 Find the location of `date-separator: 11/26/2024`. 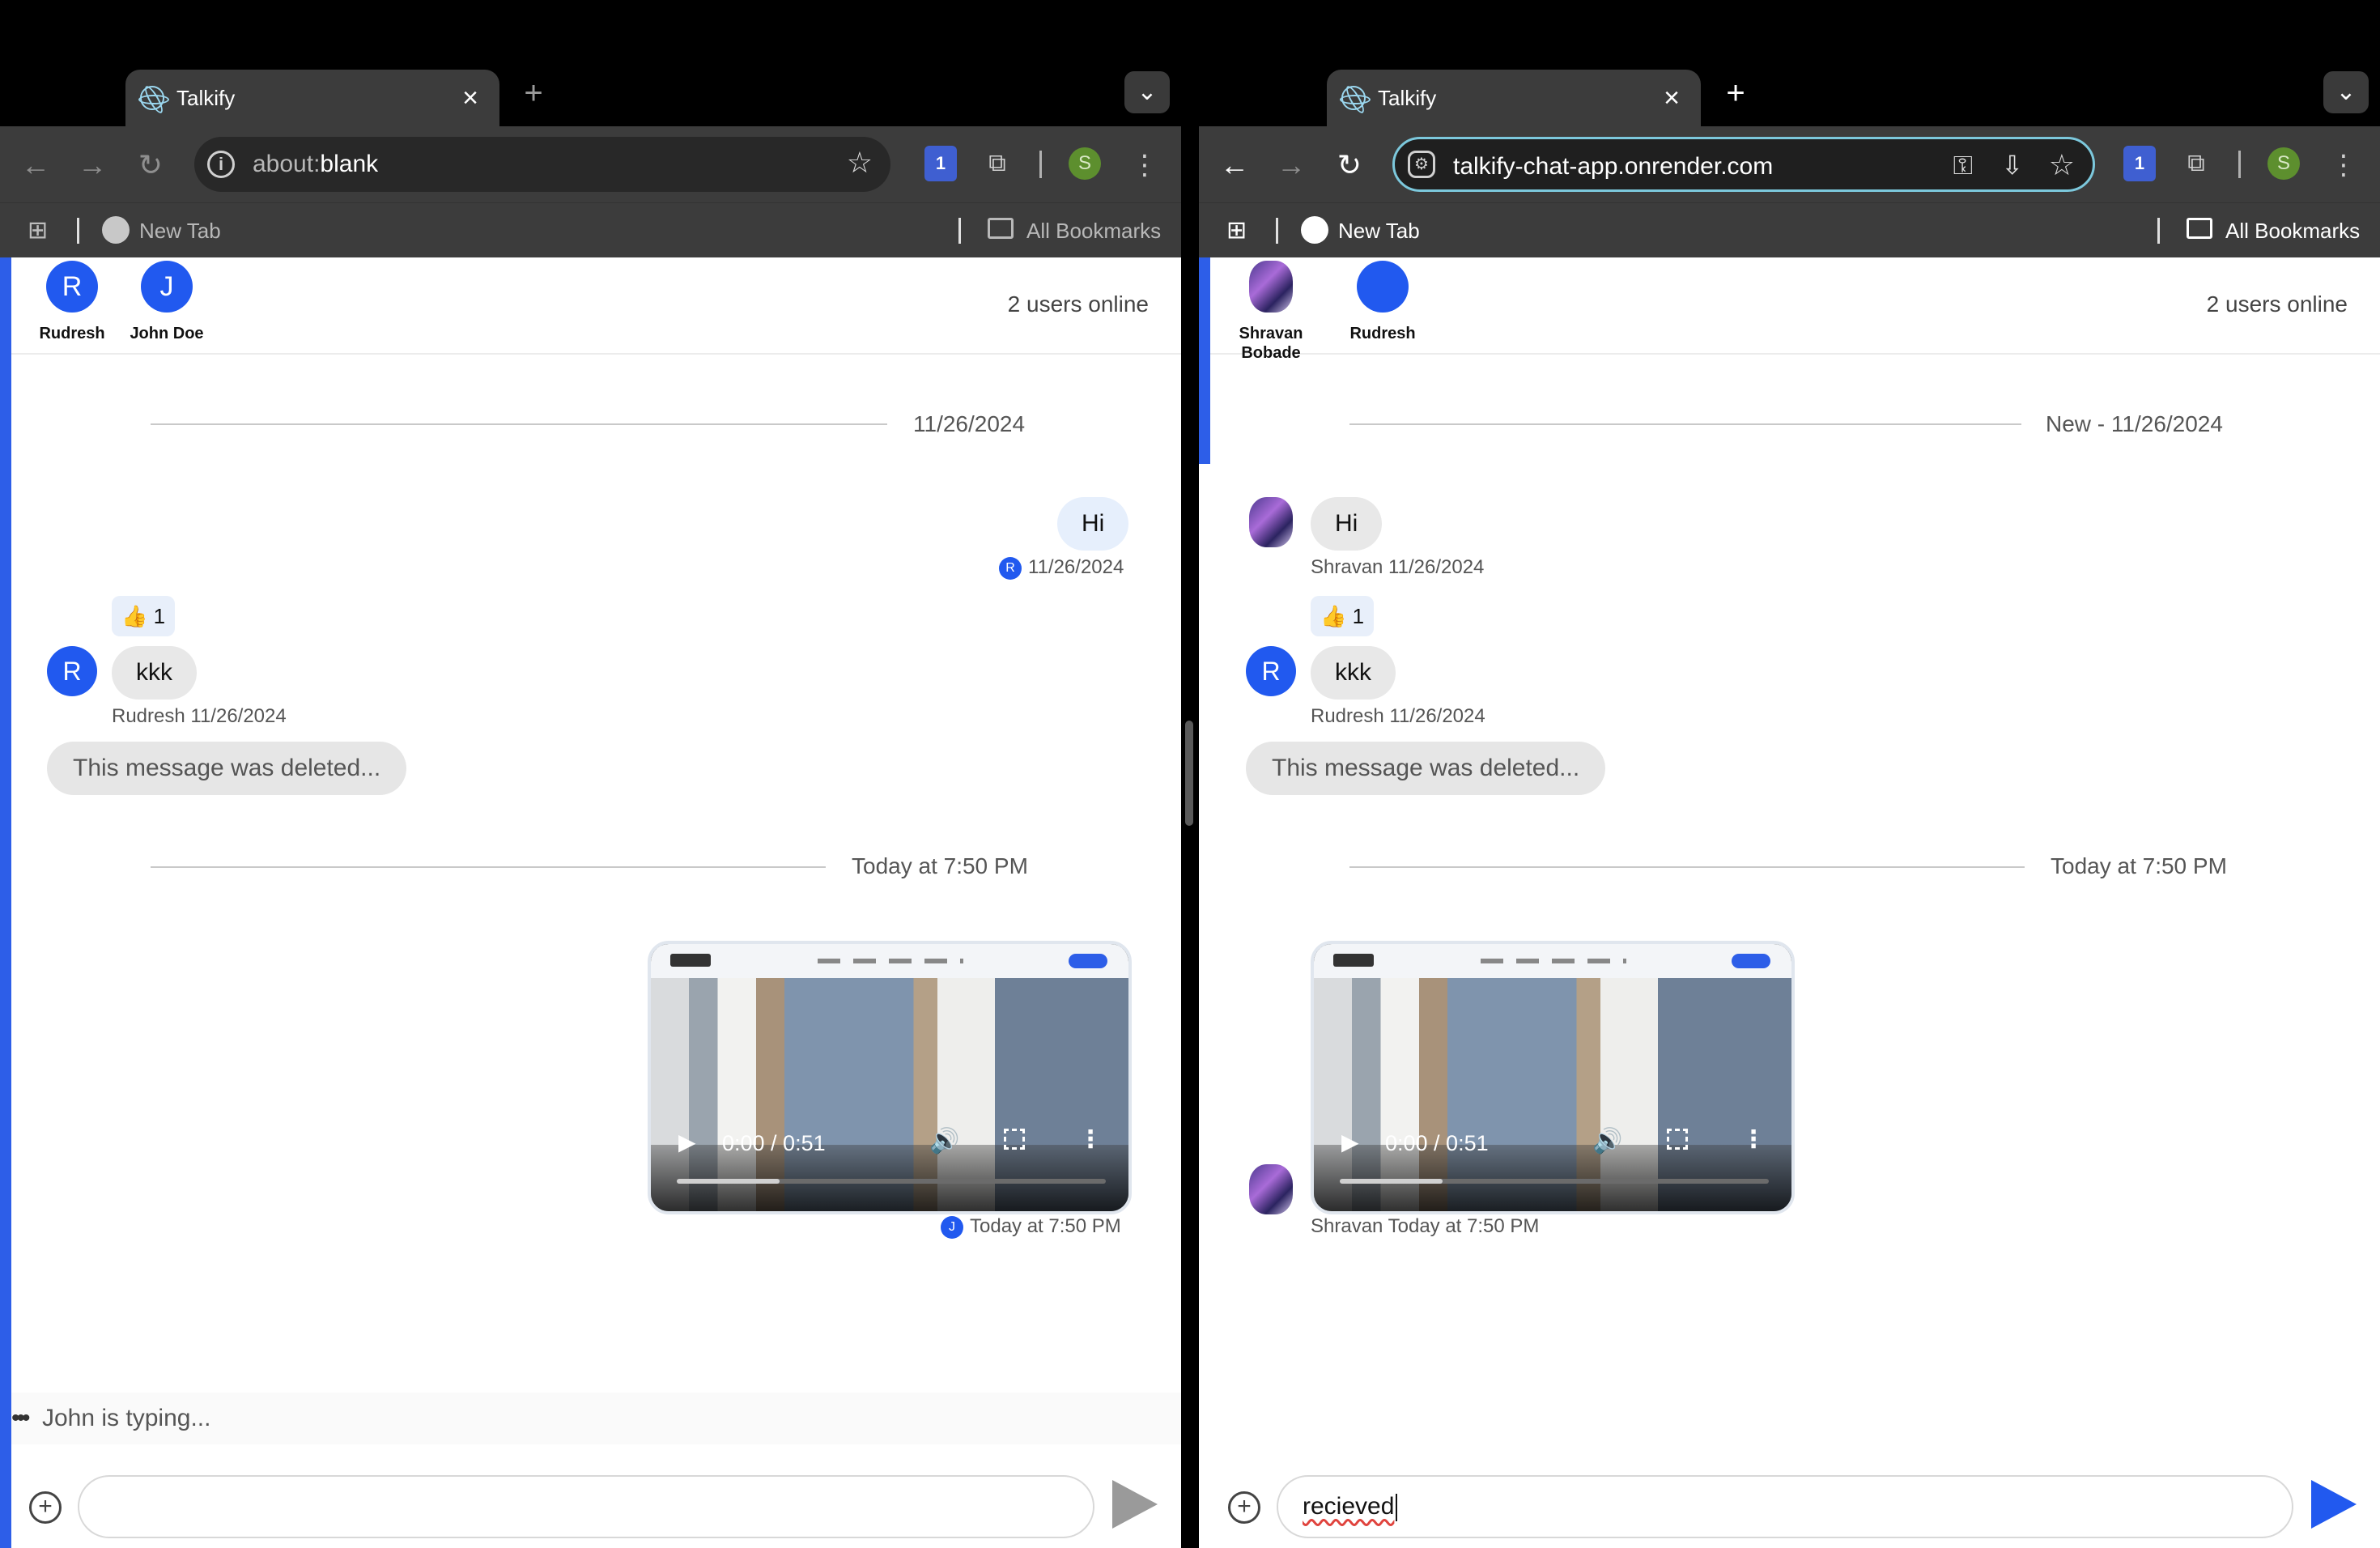

date-separator: 11/26/2024 is located at coordinates (970, 423).